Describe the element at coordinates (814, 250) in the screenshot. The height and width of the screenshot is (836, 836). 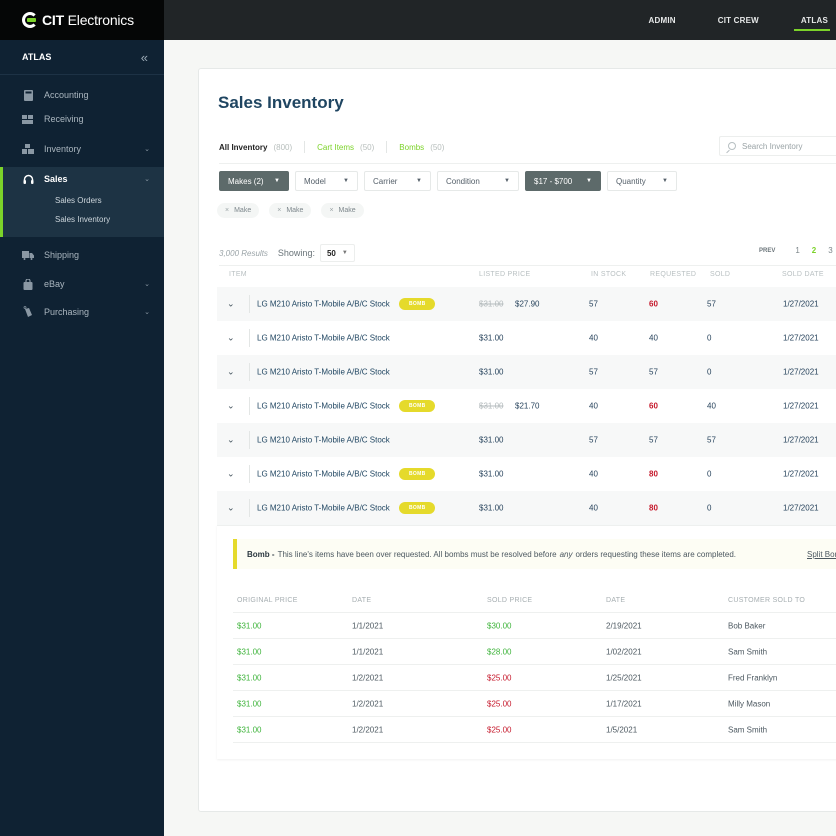
I see `page-2-button: 2` at that location.